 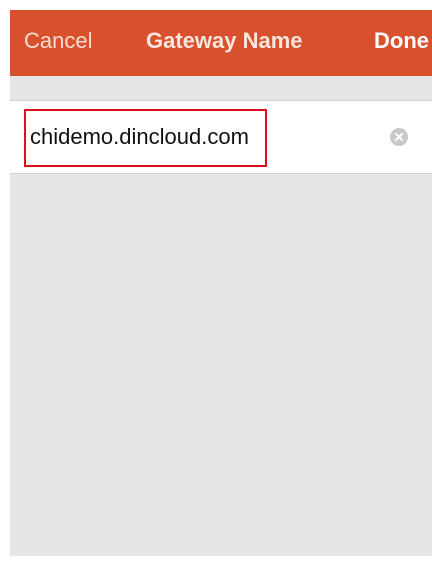 I want to click on clear-circle-icon, so click(x=399, y=137).